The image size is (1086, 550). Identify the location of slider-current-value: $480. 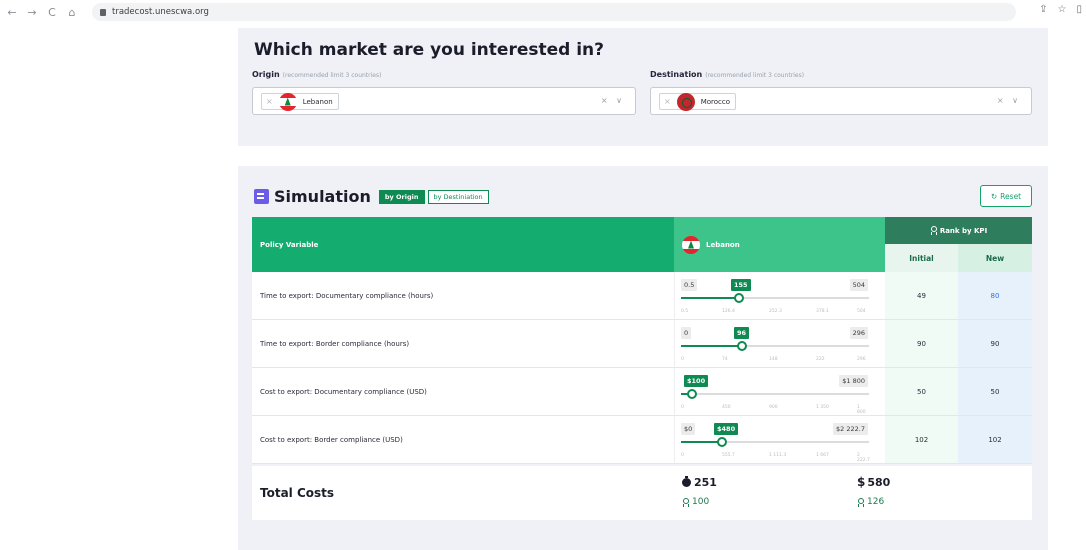
(726, 429).